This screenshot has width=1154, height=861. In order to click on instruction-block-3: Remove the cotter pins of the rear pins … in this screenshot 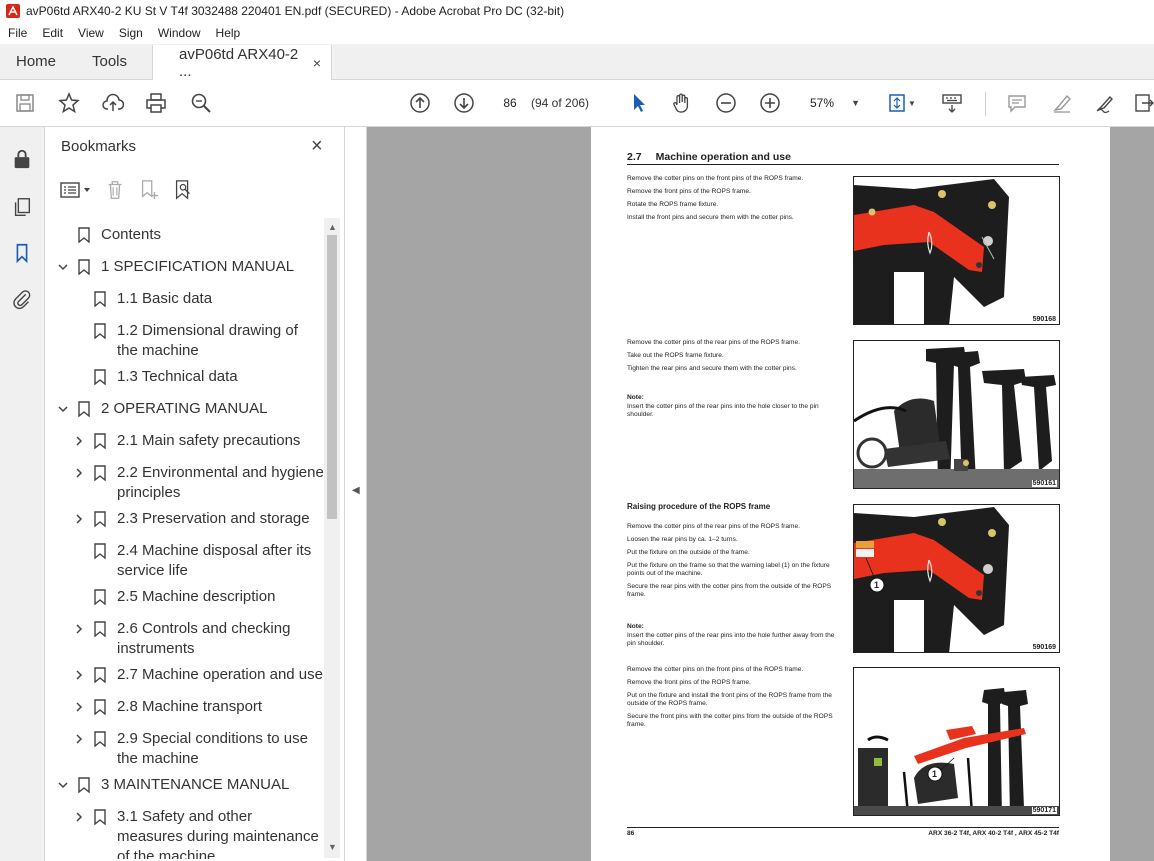, I will do `click(732, 563)`.